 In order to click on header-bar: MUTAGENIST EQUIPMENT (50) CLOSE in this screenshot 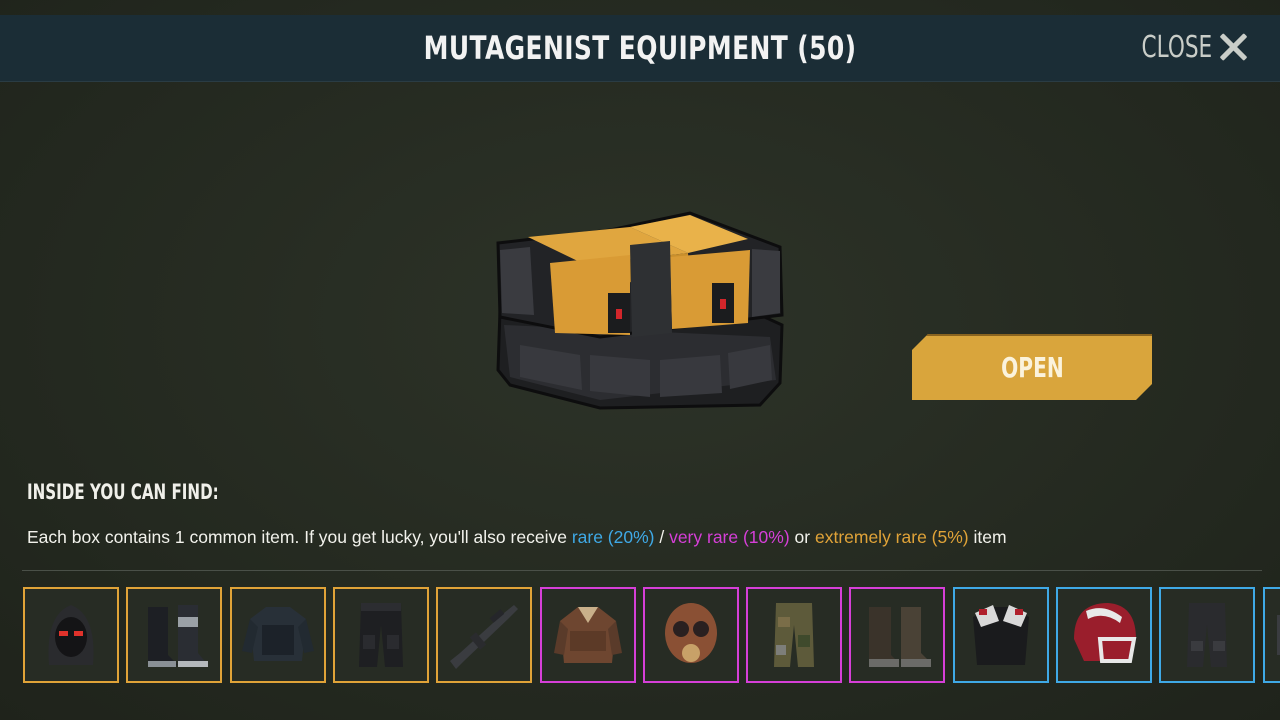, I will do `click(640, 48)`.